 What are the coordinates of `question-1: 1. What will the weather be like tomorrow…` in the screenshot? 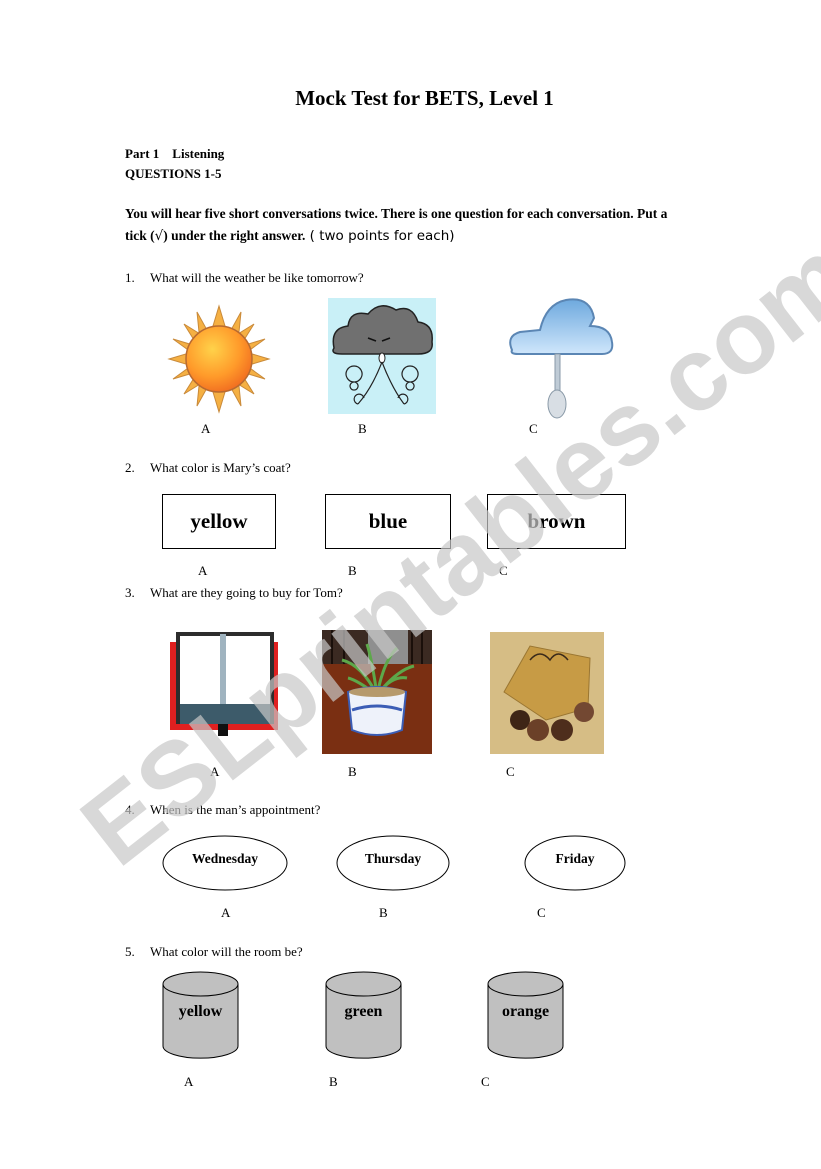 It's located at (244, 277).